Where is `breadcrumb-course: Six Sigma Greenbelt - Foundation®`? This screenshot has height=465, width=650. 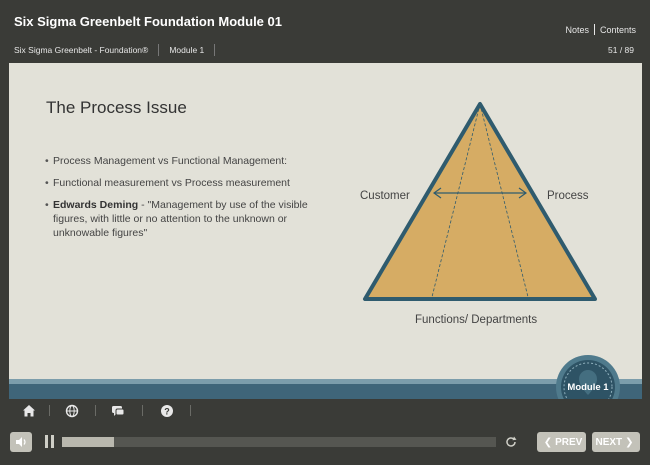
breadcrumb-course: Six Sigma Greenbelt - Foundation® is located at coordinates (81, 50).